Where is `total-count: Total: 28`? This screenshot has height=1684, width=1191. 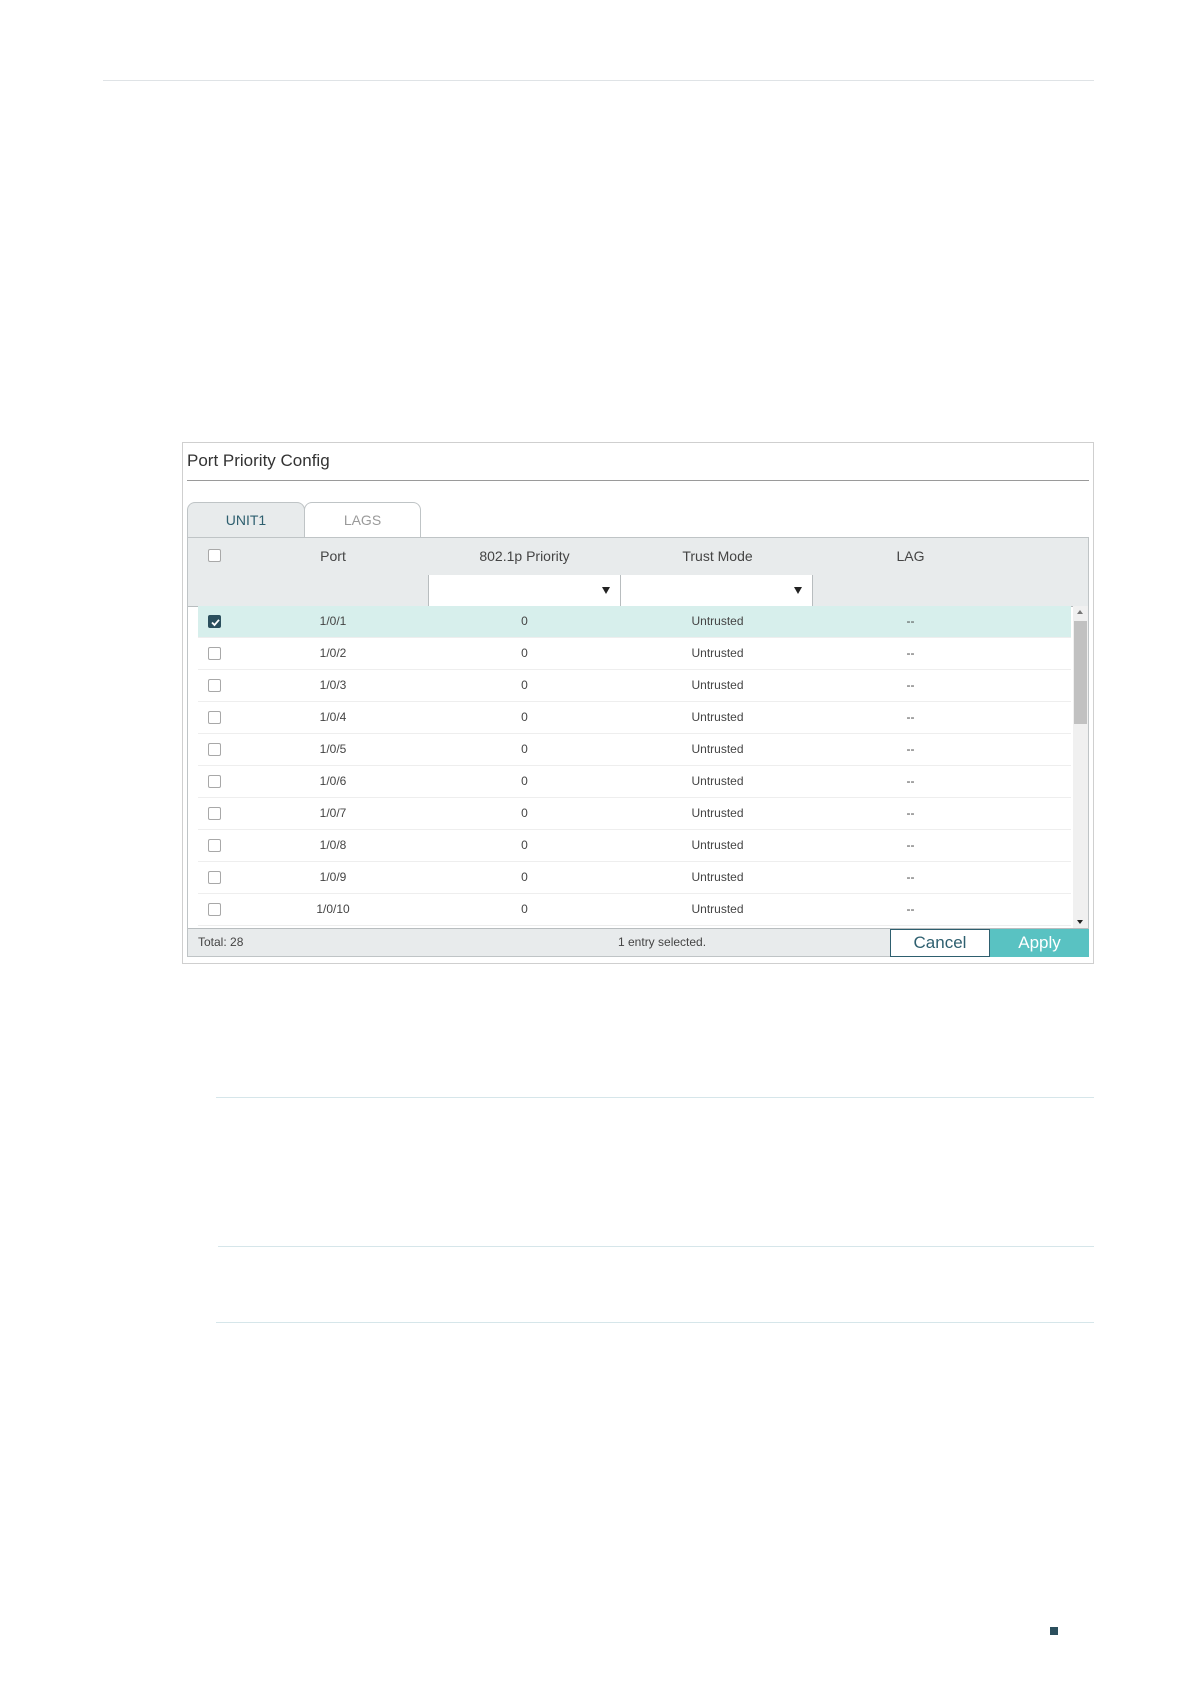 total-count: Total: 28 is located at coordinates (221, 942).